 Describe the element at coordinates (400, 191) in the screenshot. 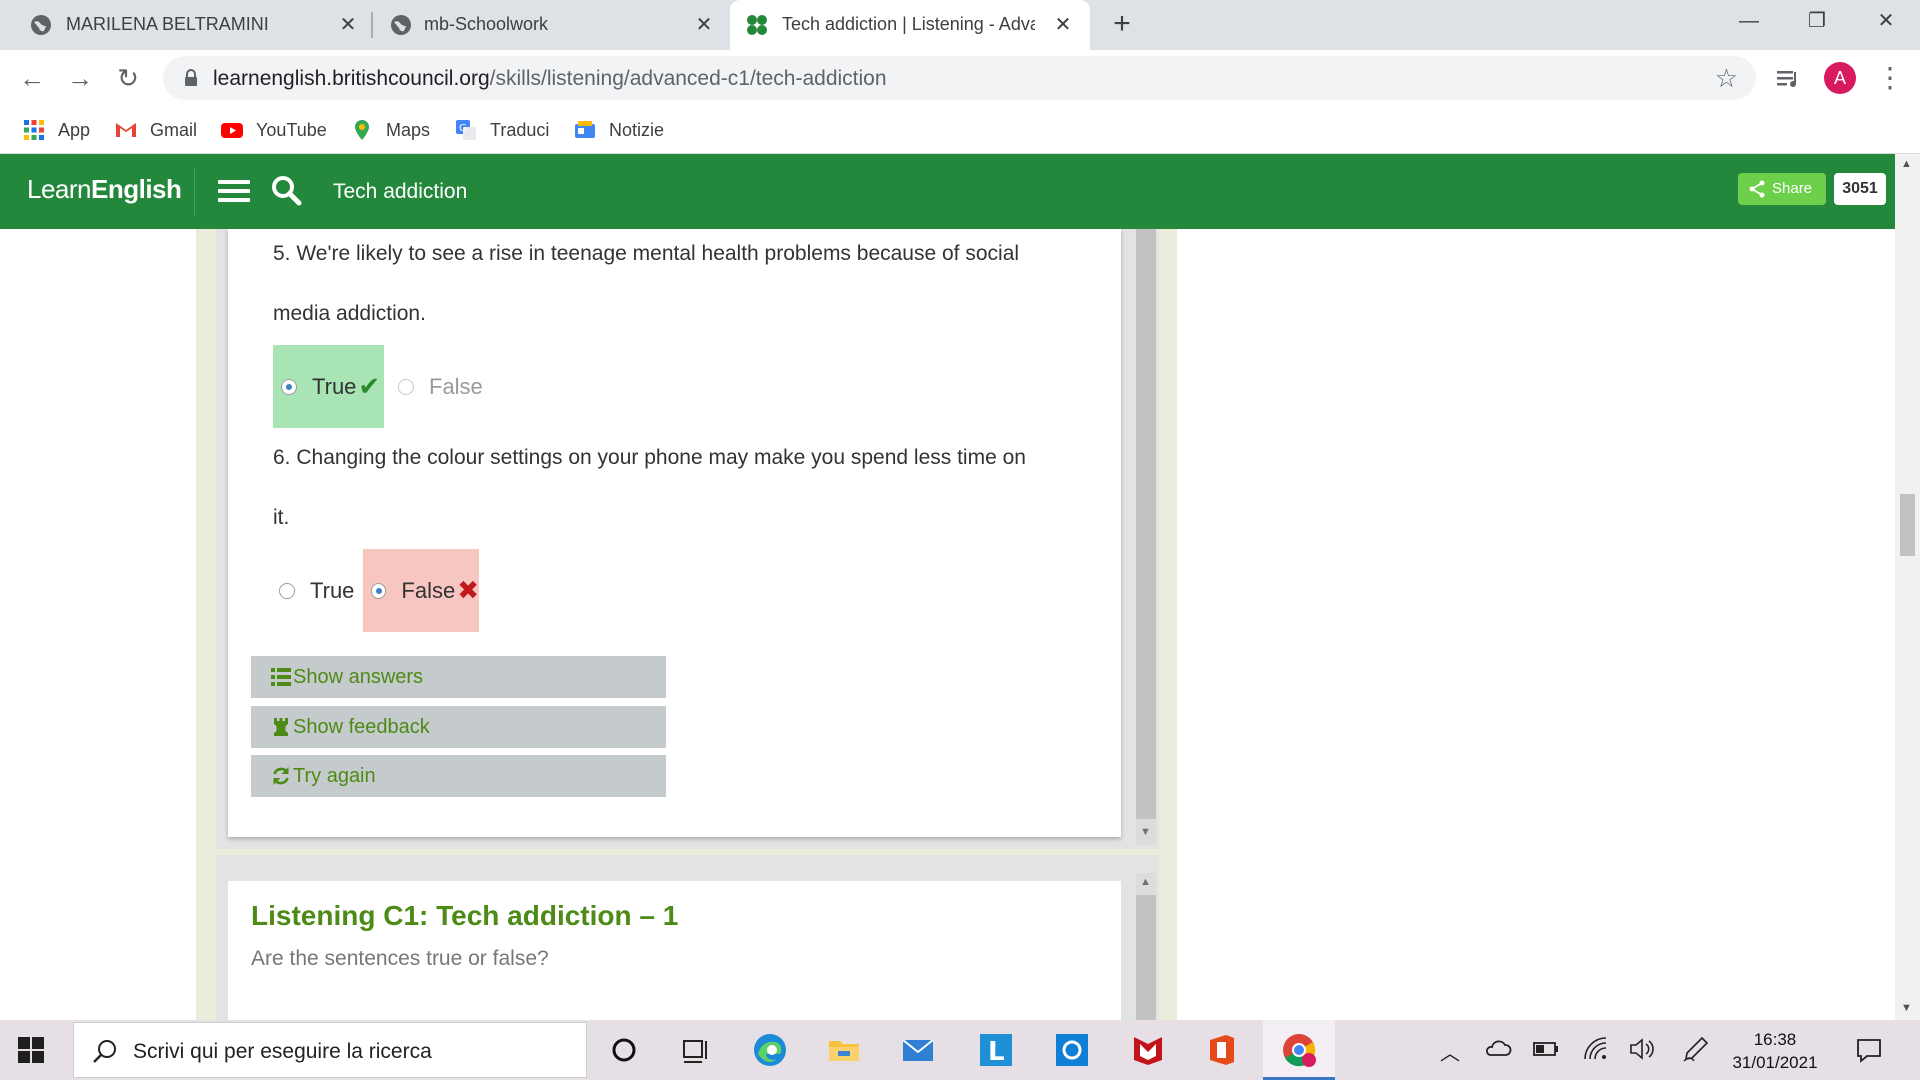

I see `page-title: Tech addiction` at that location.